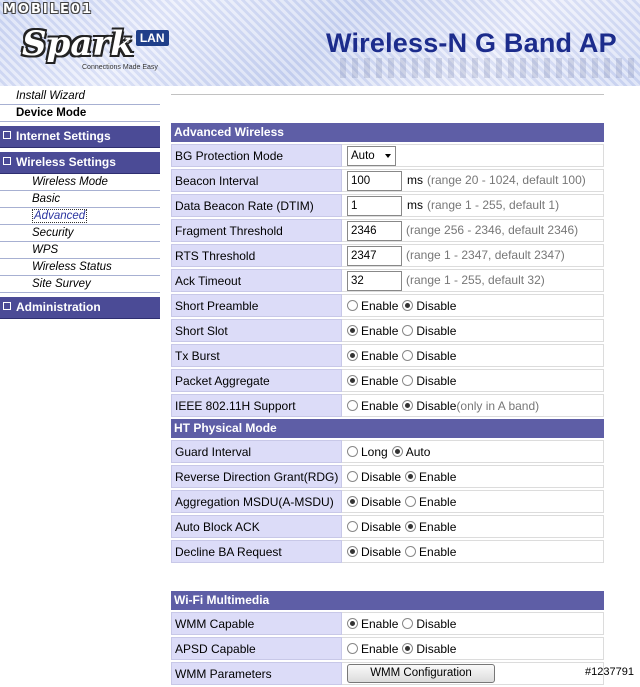 The width and height of the screenshot is (640, 687). Describe the element at coordinates (80, 233) in the screenshot. I see `sidebar-item-security: Security` at that location.